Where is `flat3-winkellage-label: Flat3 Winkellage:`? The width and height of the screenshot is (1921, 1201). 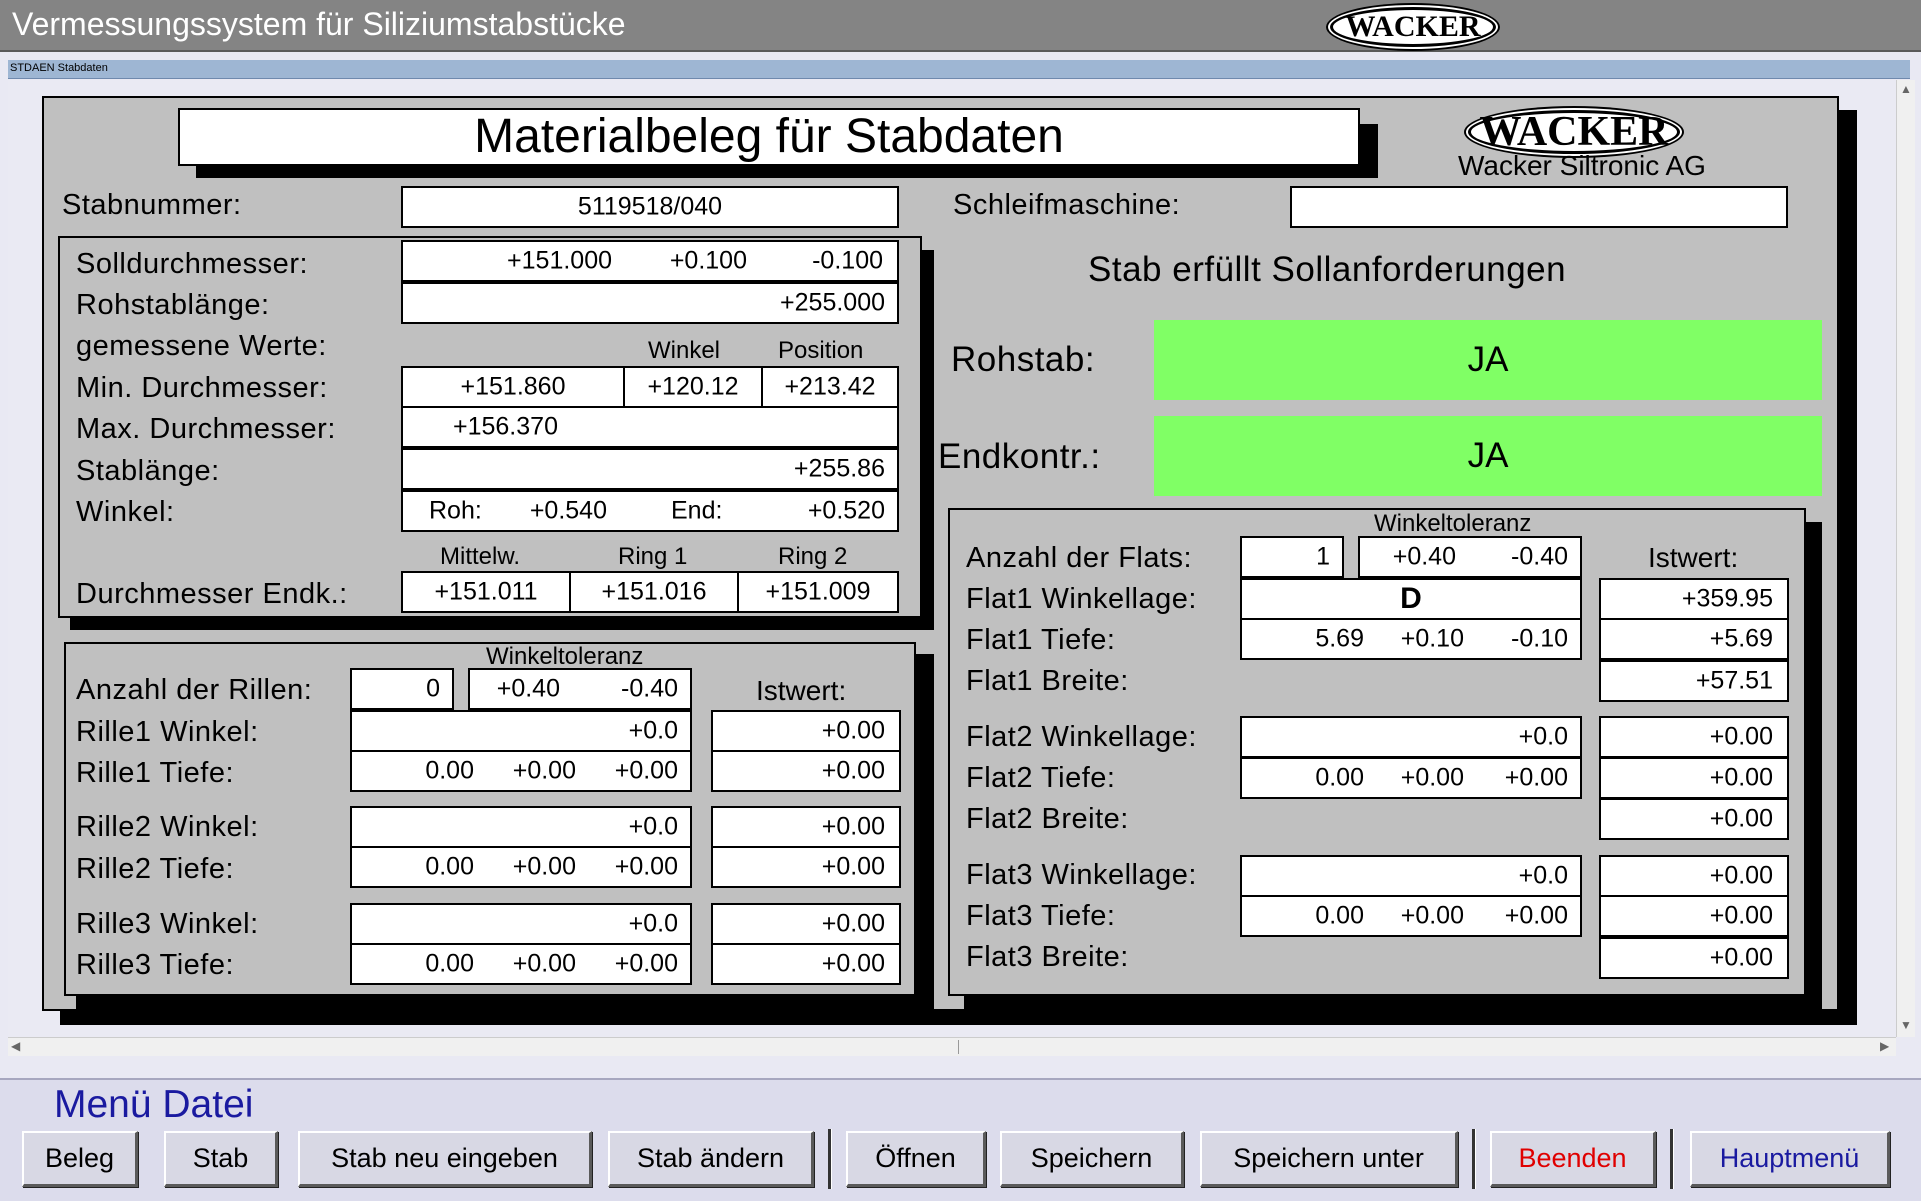 flat3-winkellage-label: Flat3 Winkellage: is located at coordinates (1081, 875).